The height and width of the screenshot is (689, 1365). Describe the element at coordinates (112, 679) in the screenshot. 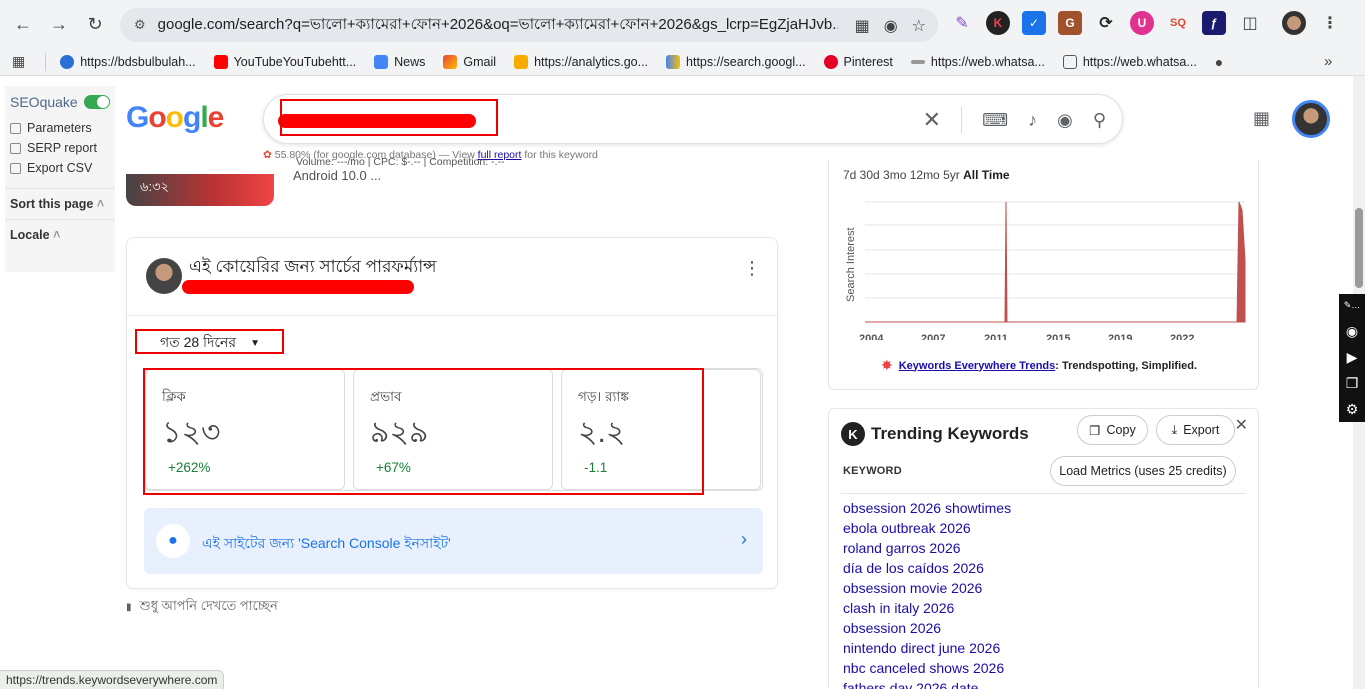

I see `status-url: https://trends.keywordseverywhere.com` at that location.